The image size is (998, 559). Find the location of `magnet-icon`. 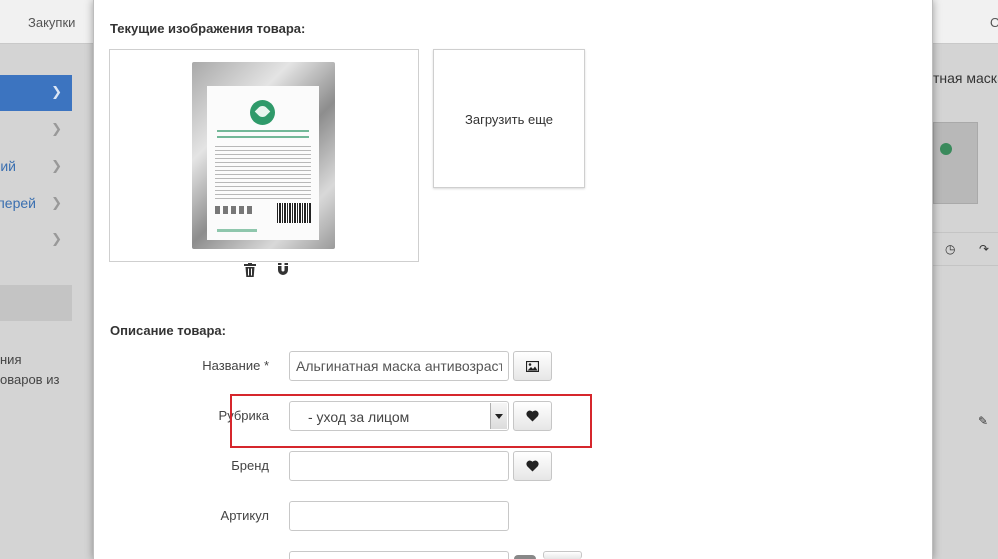

magnet-icon is located at coordinates (283, 270).